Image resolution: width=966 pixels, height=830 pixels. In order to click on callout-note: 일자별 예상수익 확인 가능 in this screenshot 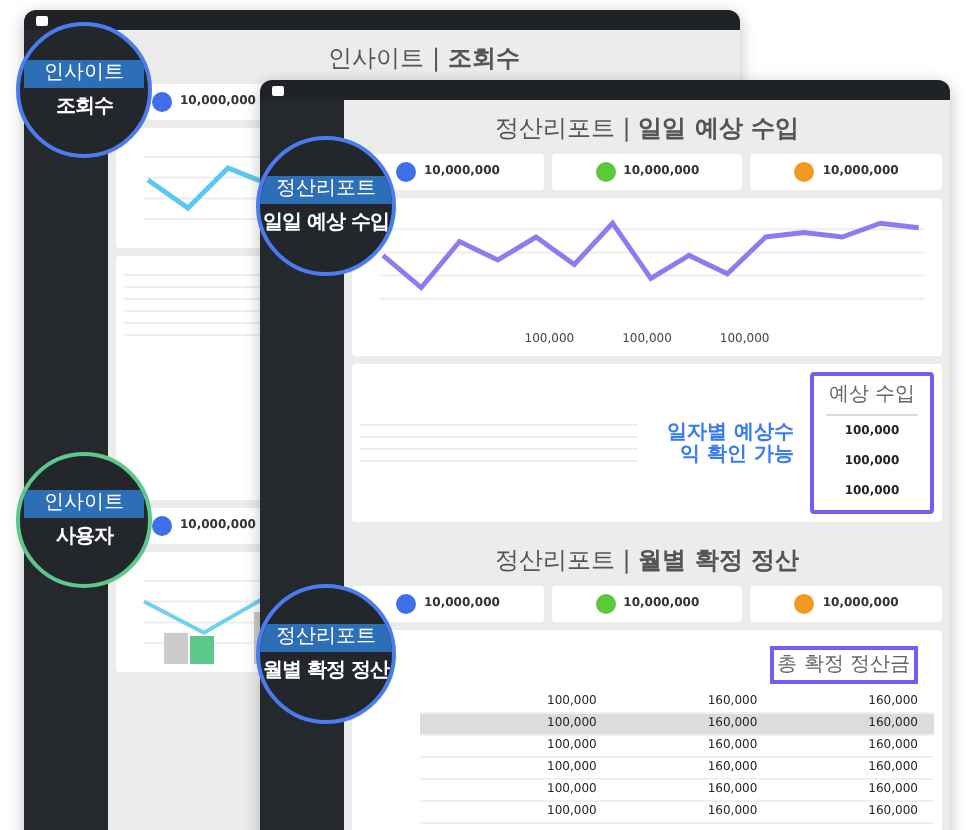, I will do `click(729, 443)`.